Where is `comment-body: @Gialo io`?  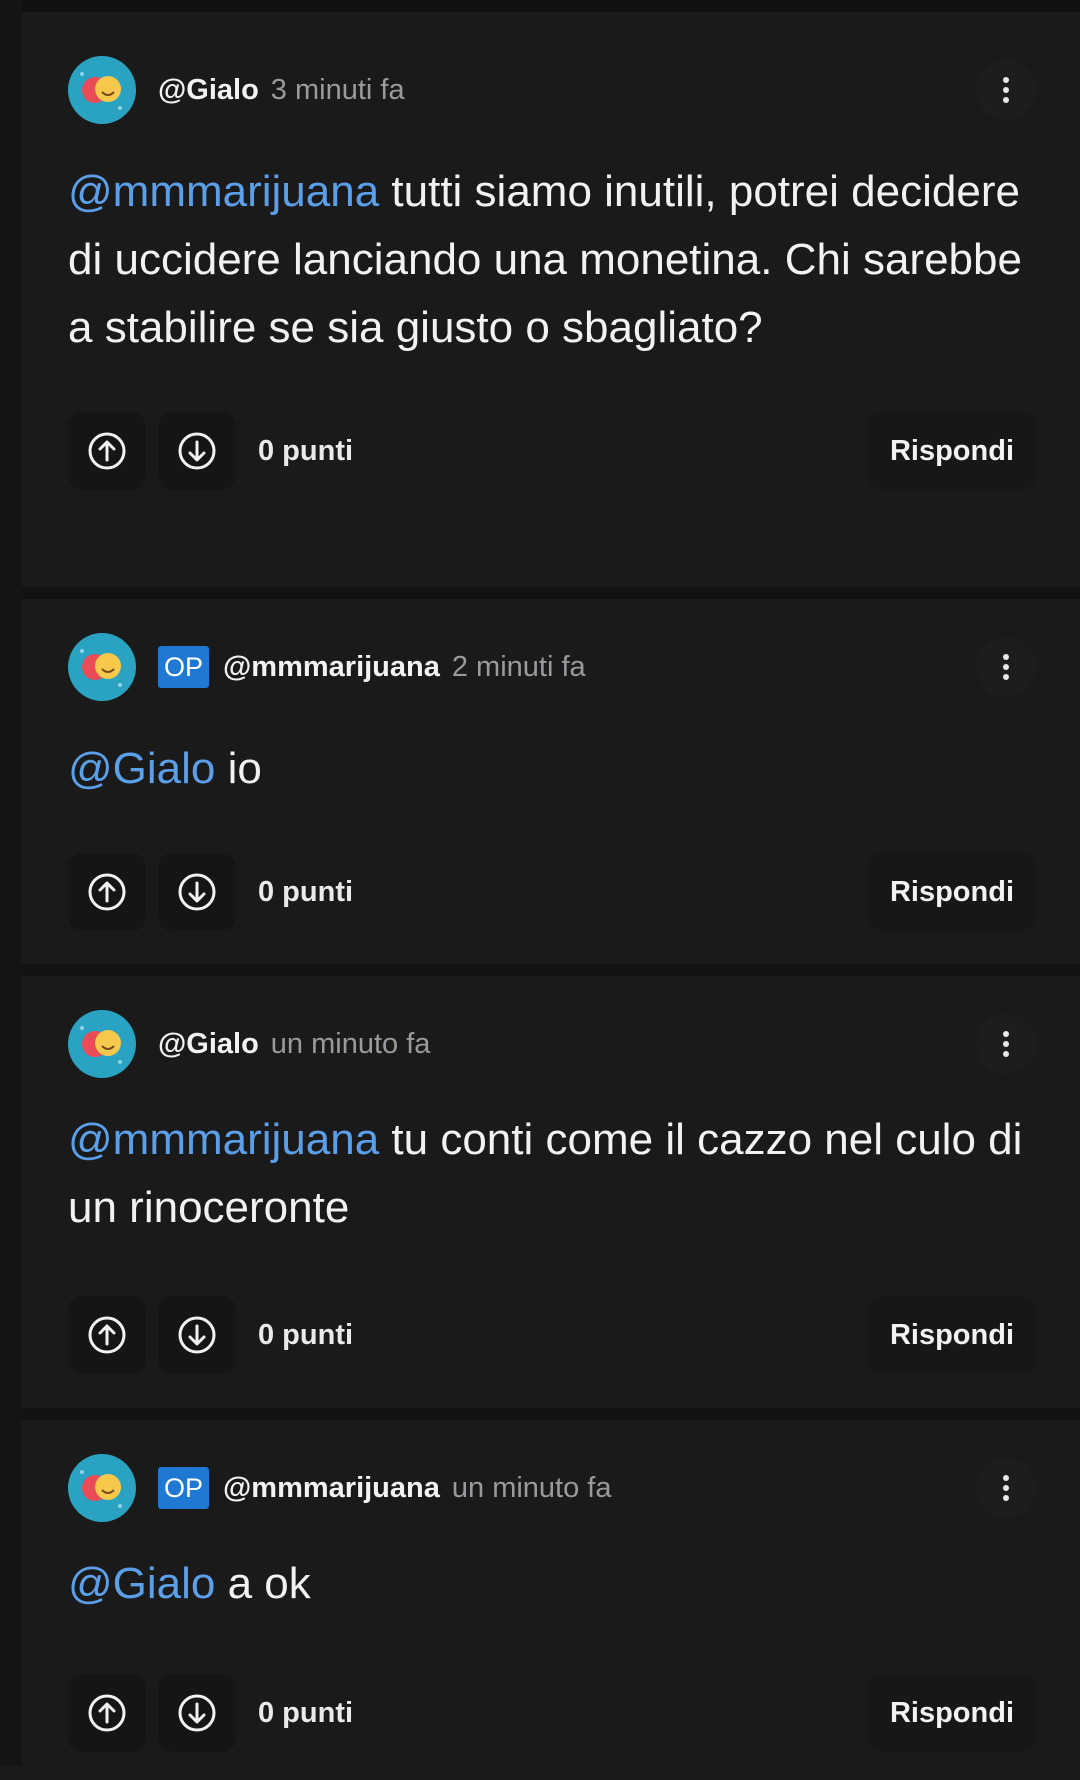 comment-body: @Gialo io is located at coordinates (554, 769).